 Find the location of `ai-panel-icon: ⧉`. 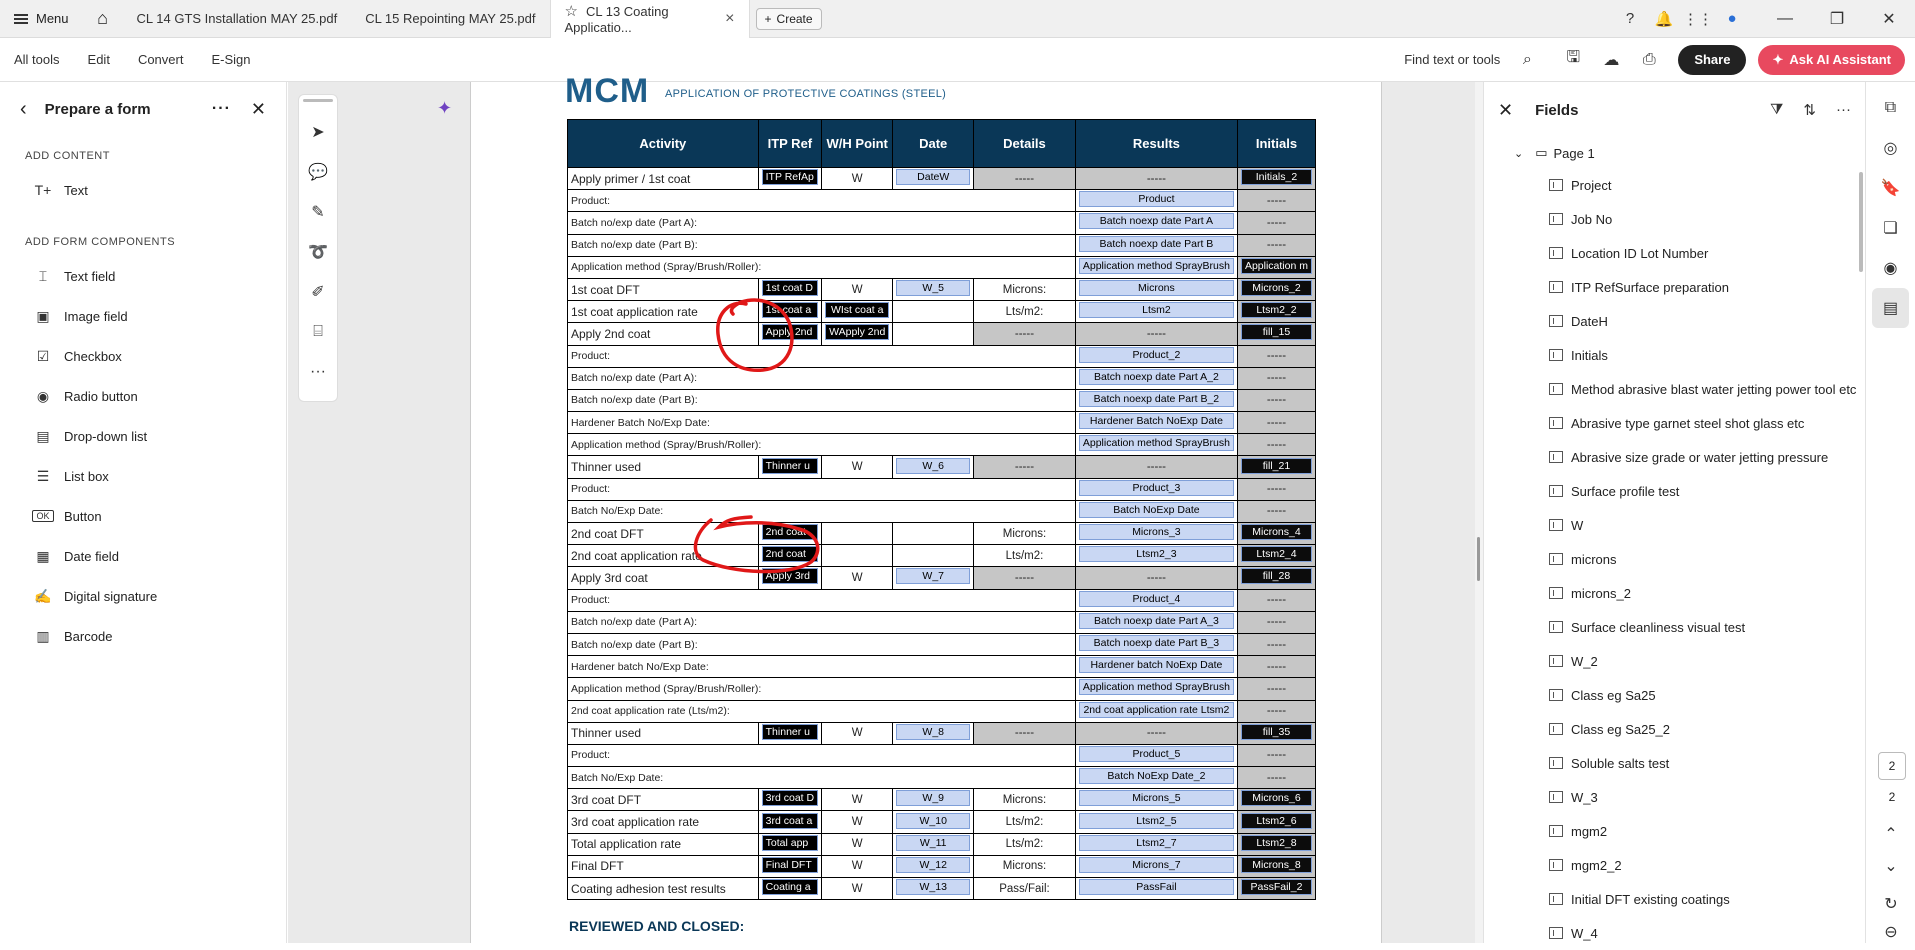

ai-panel-icon: ⧉ is located at coordinates (1890, 108).